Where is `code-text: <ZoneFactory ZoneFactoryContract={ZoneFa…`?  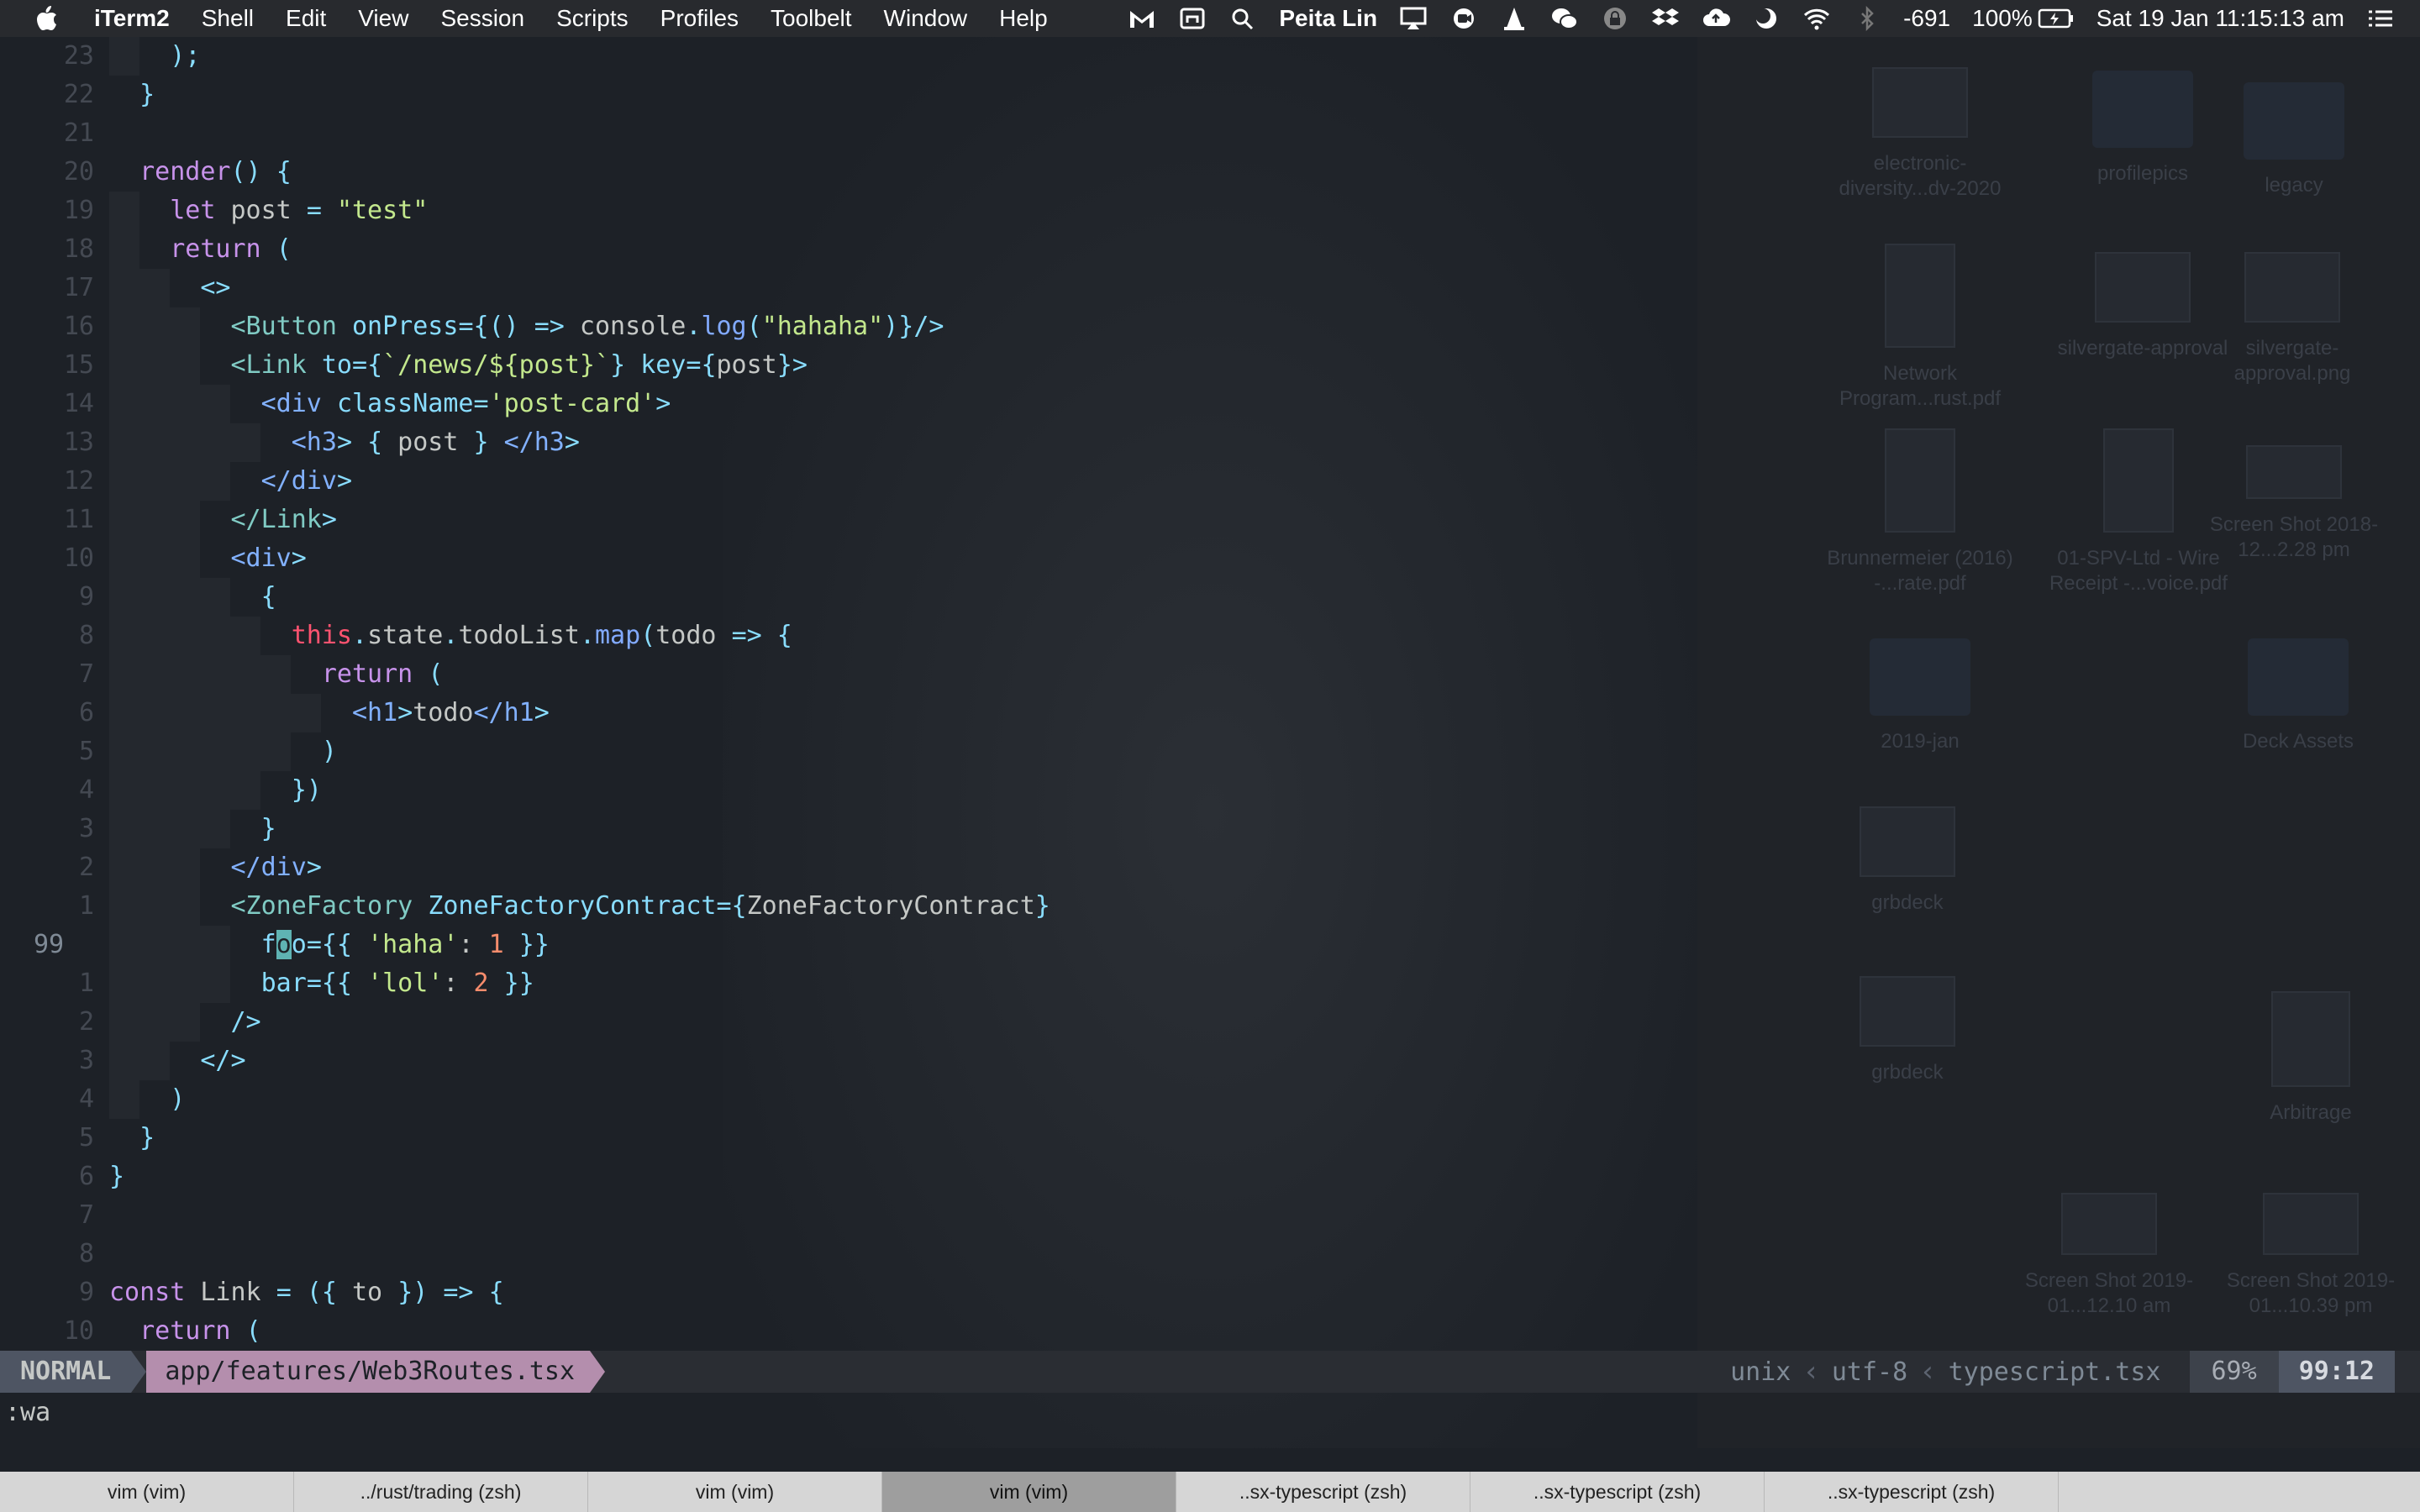 code-text: <ZoneFactory ZoneFactoryContract={ZoneFa… is located at coordinates (640, 906).